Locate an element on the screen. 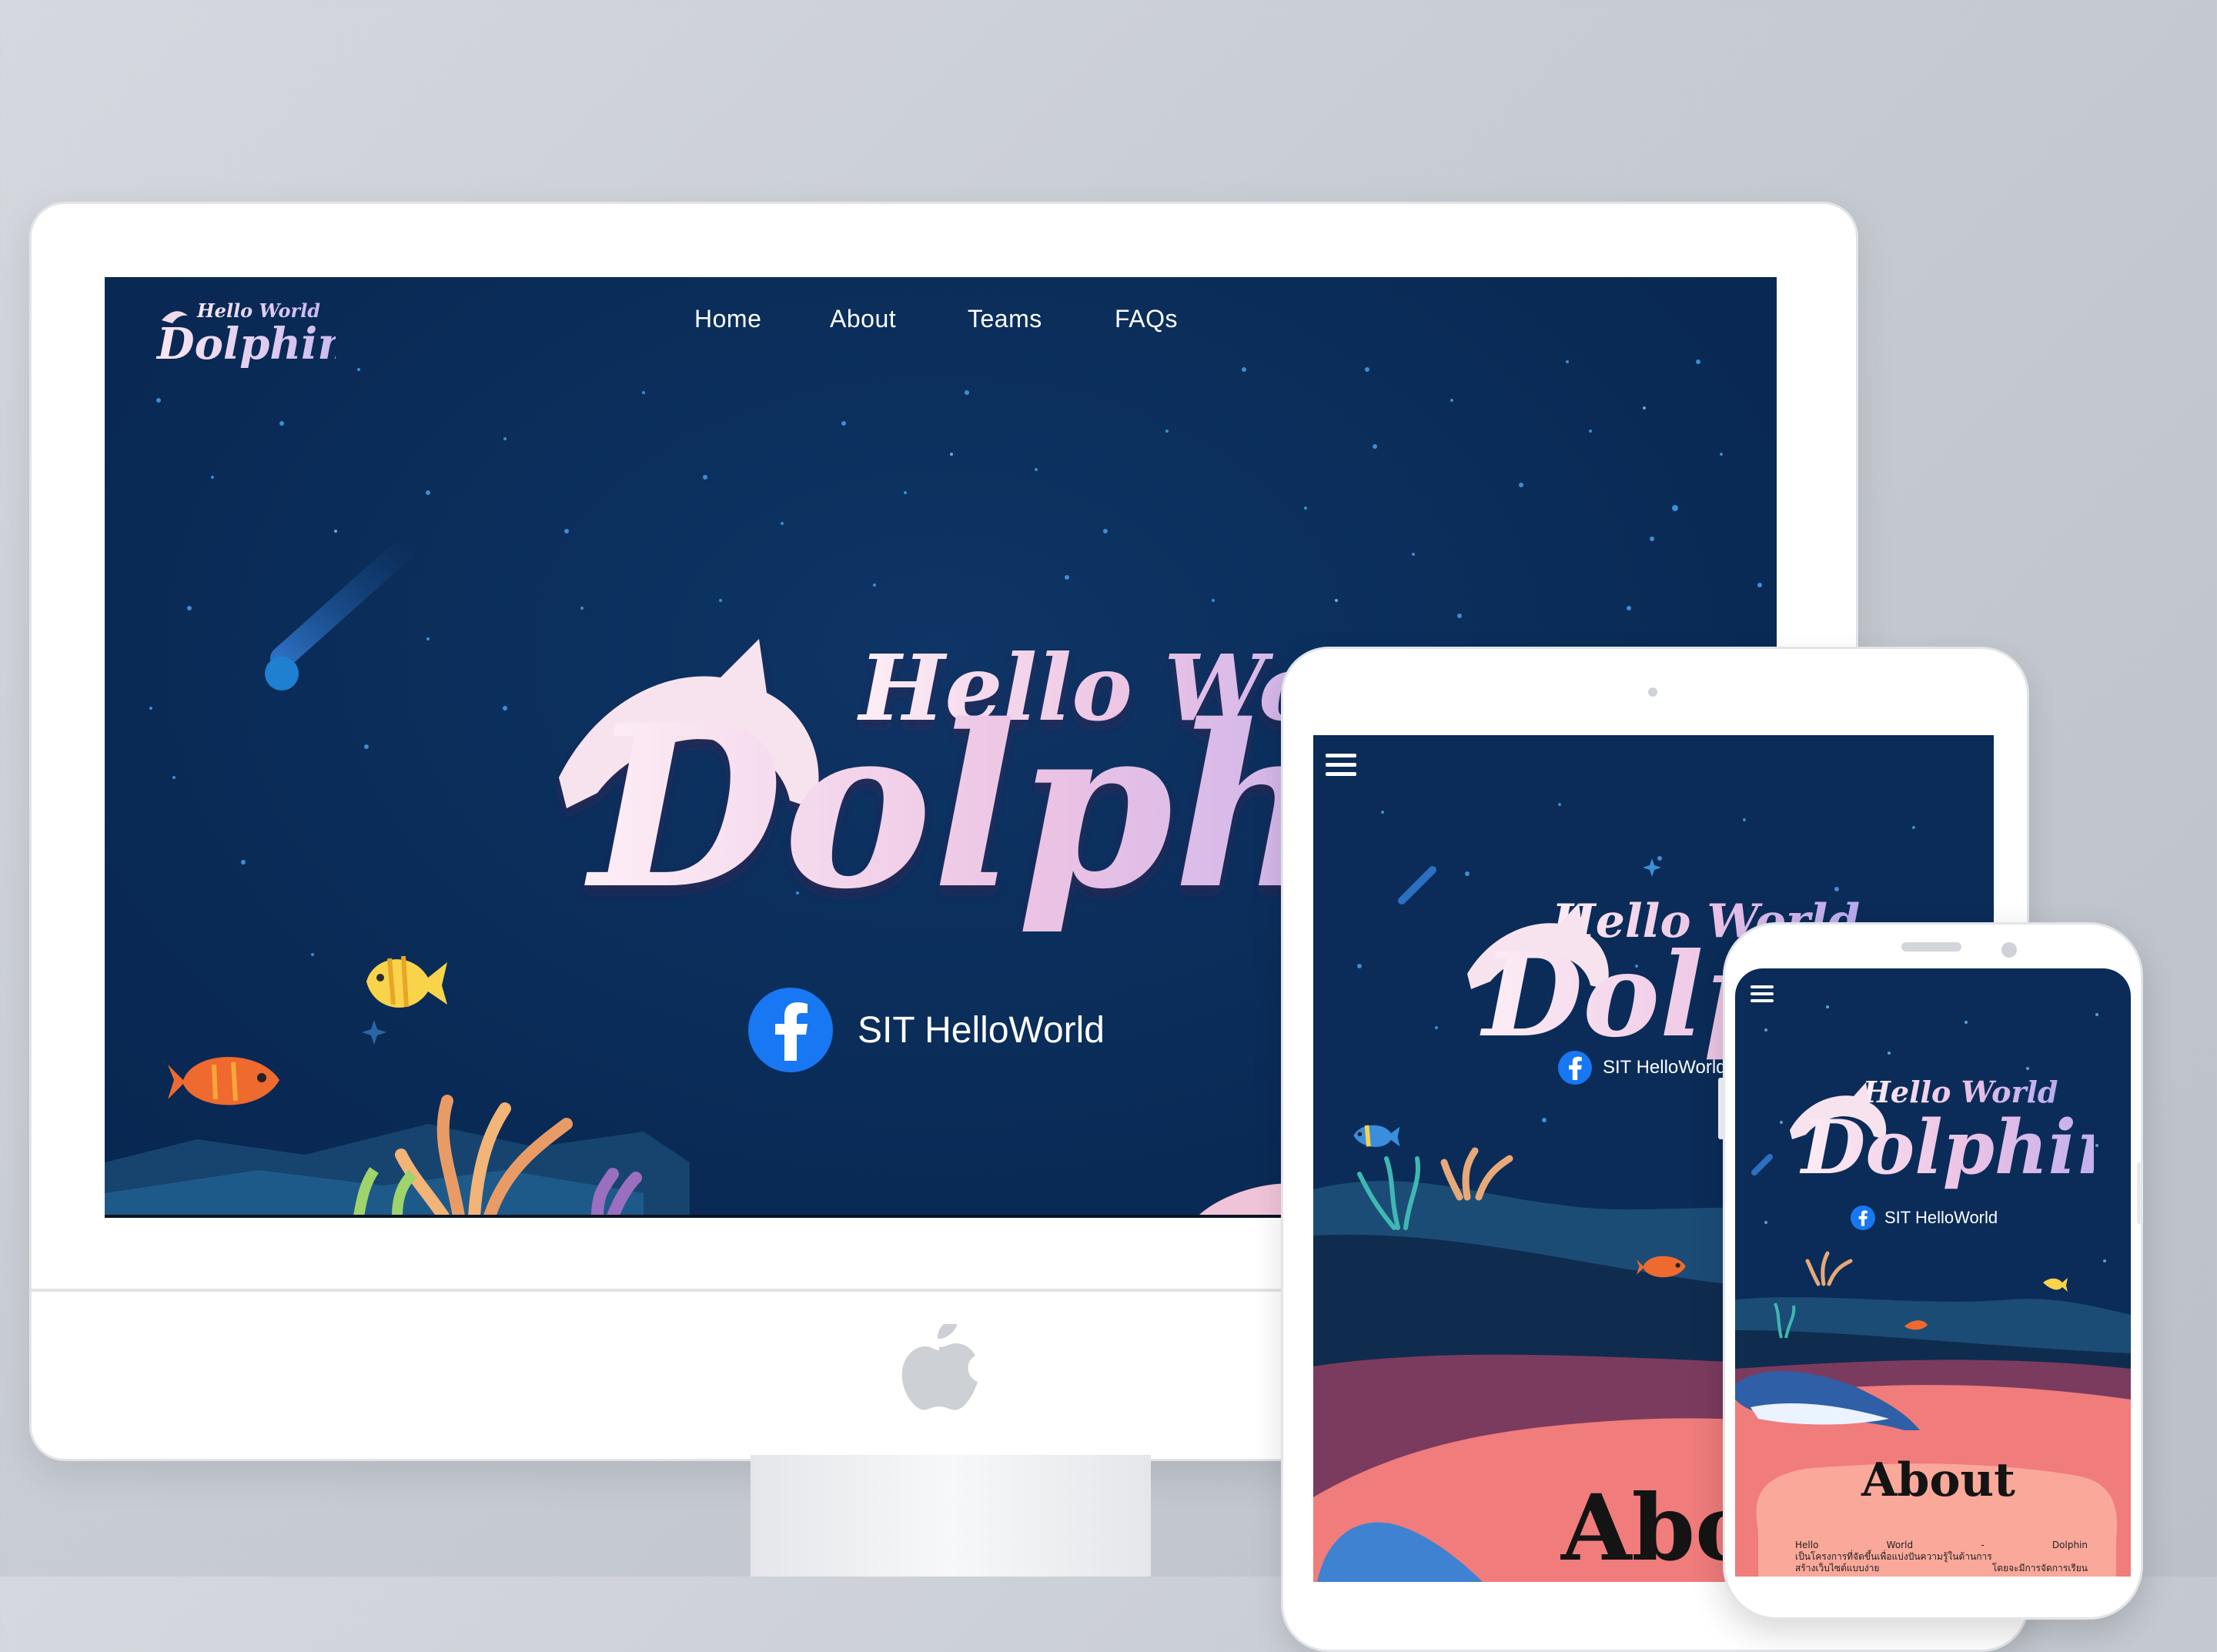 Image resolution: width=2217 pixels, height=1652 pixels. phone-side-button-left is located at coordinates (1721, 1108).